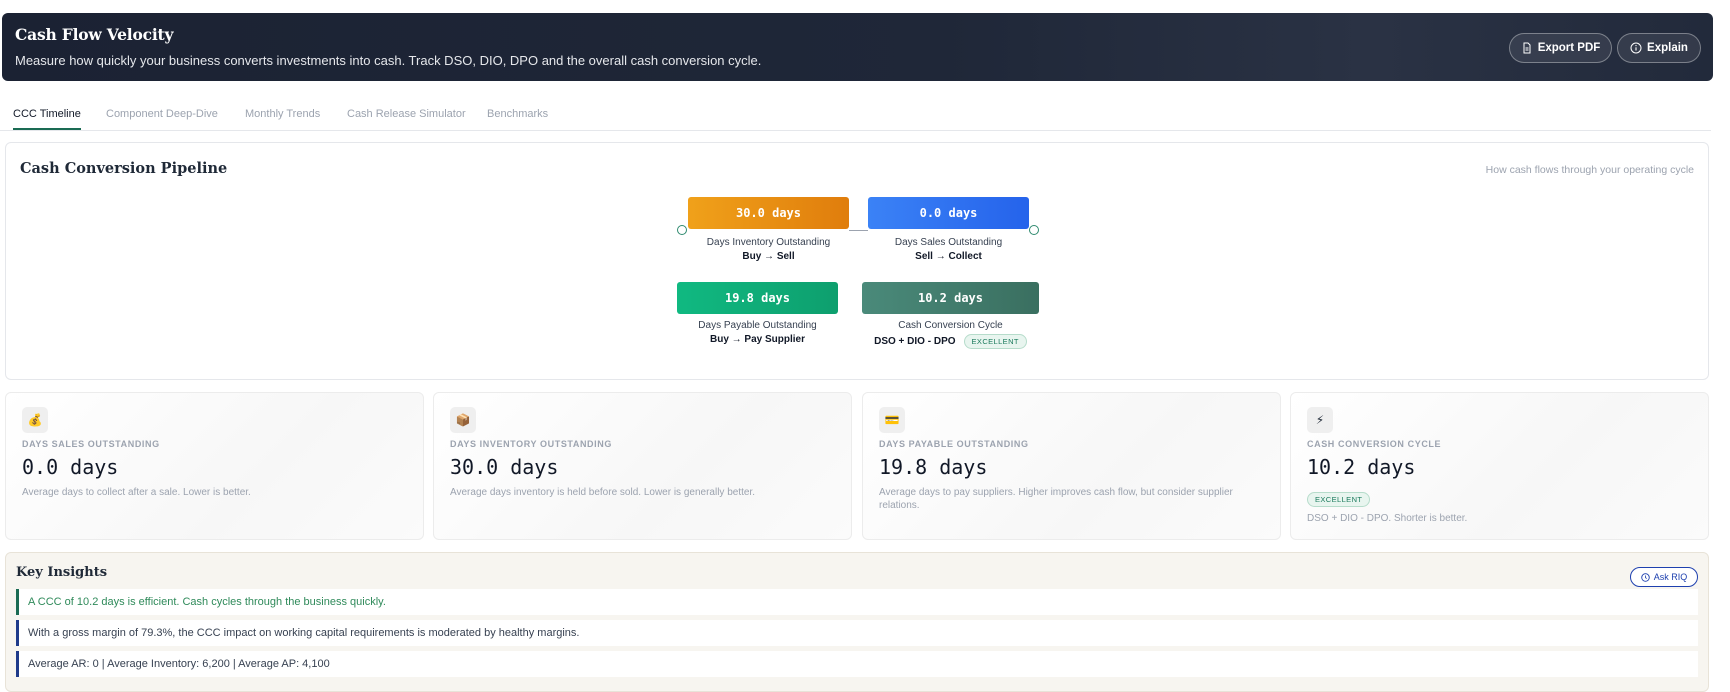  Describe the element at coordinates (954, 444) in the screenshot. I see `metric-label: DAYS PAYABLE OUTSTANDING` at that location.